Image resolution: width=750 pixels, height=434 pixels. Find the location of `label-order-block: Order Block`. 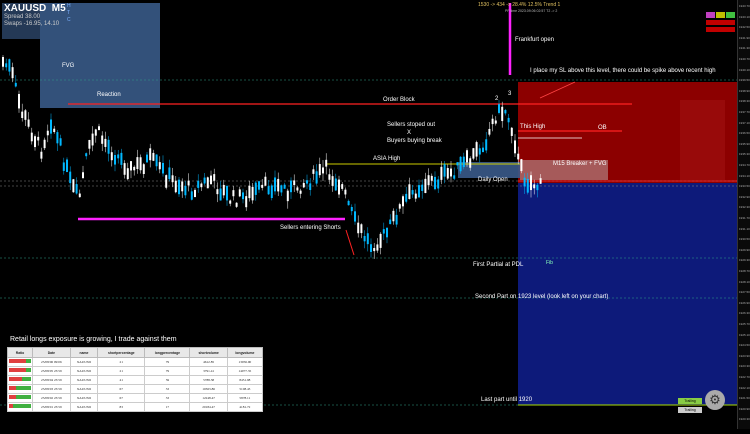

label-order-block: Order Block is located at coordinates (399, 100).